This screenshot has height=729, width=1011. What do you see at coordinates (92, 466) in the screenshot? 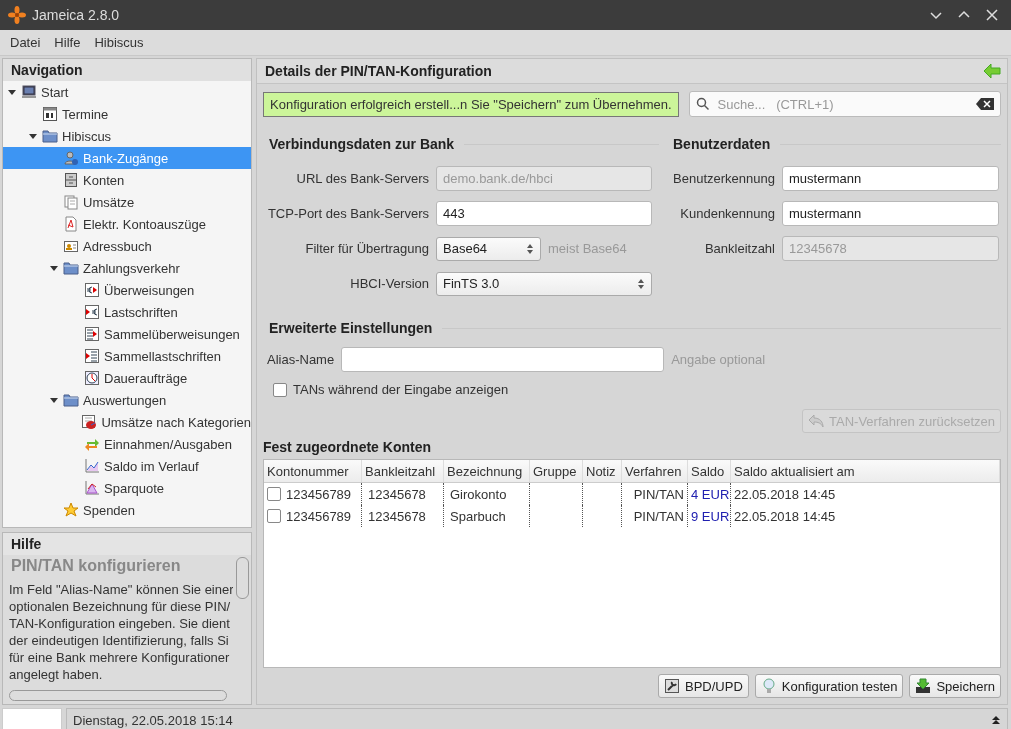
I see `line-chart-icon` at bounding box center [92, 466].